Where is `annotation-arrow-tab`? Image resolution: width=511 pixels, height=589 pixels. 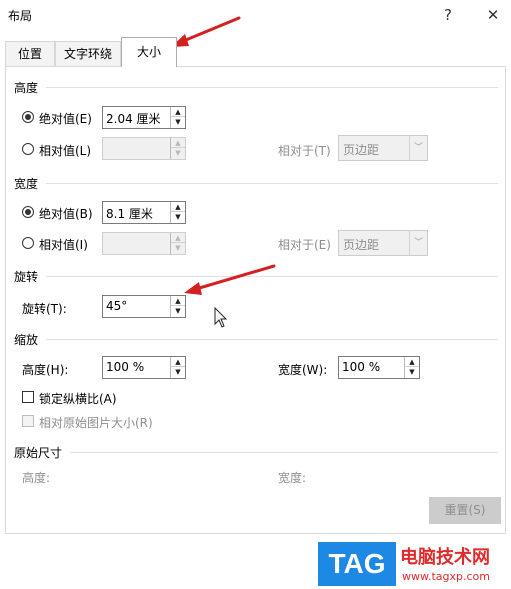
annotation-arrow-tab is located at coordinates (206, 31).